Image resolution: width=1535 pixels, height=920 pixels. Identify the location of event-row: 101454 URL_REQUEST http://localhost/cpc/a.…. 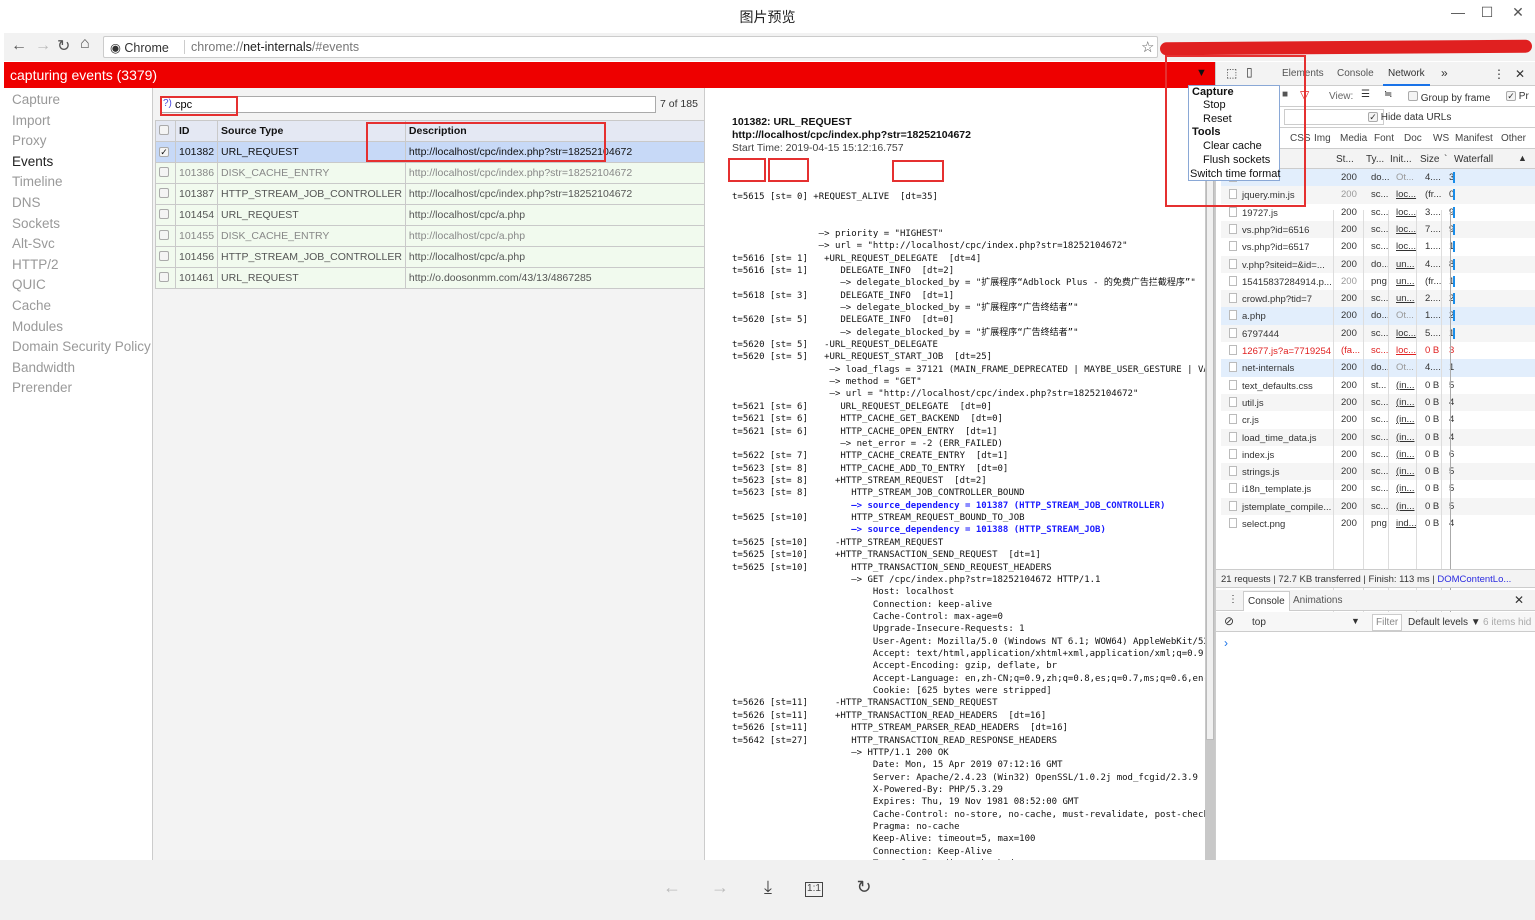
(430, 215).